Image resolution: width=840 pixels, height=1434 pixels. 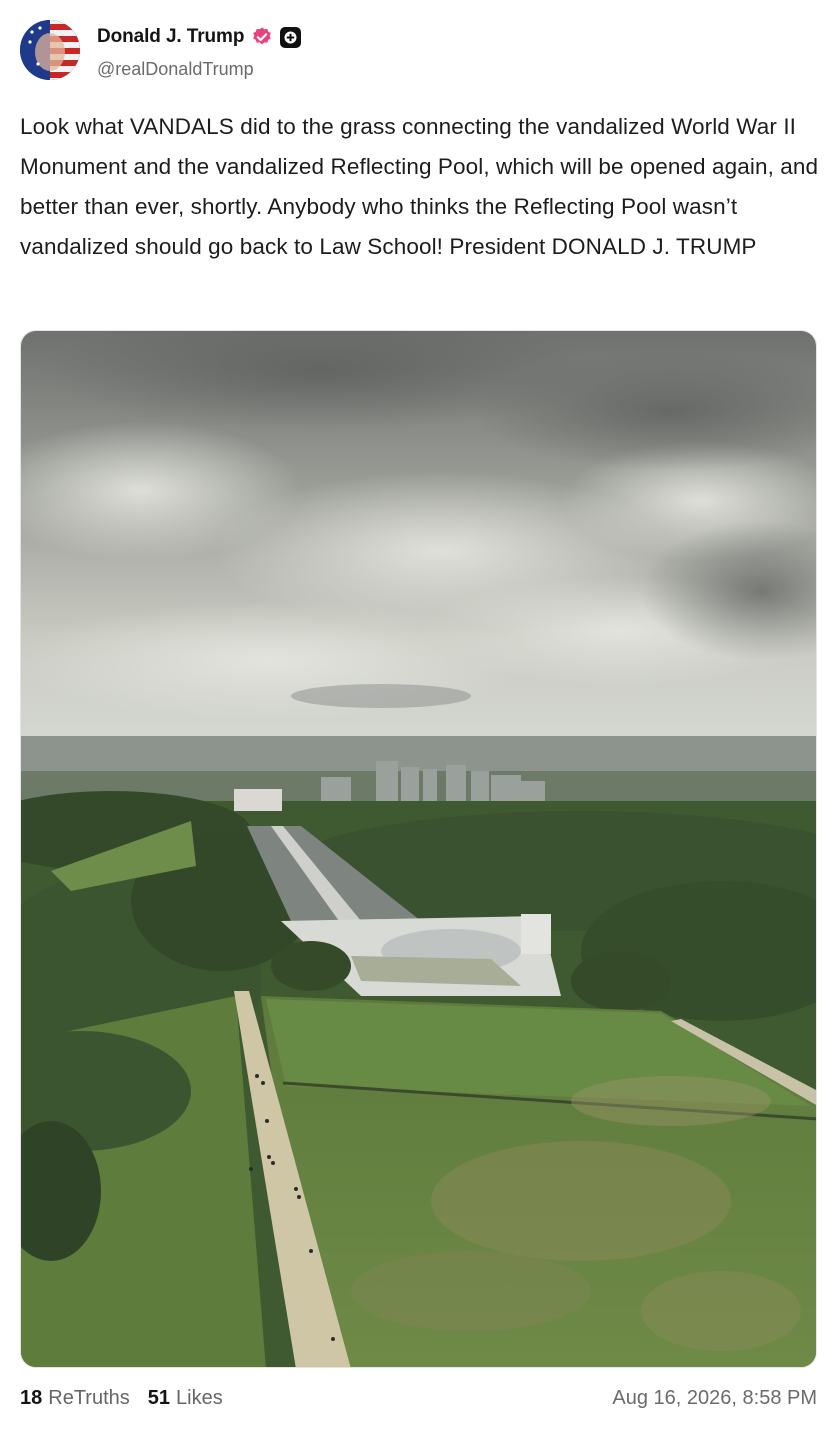 I want to click on avatar-image, so click(x=50, y=50).